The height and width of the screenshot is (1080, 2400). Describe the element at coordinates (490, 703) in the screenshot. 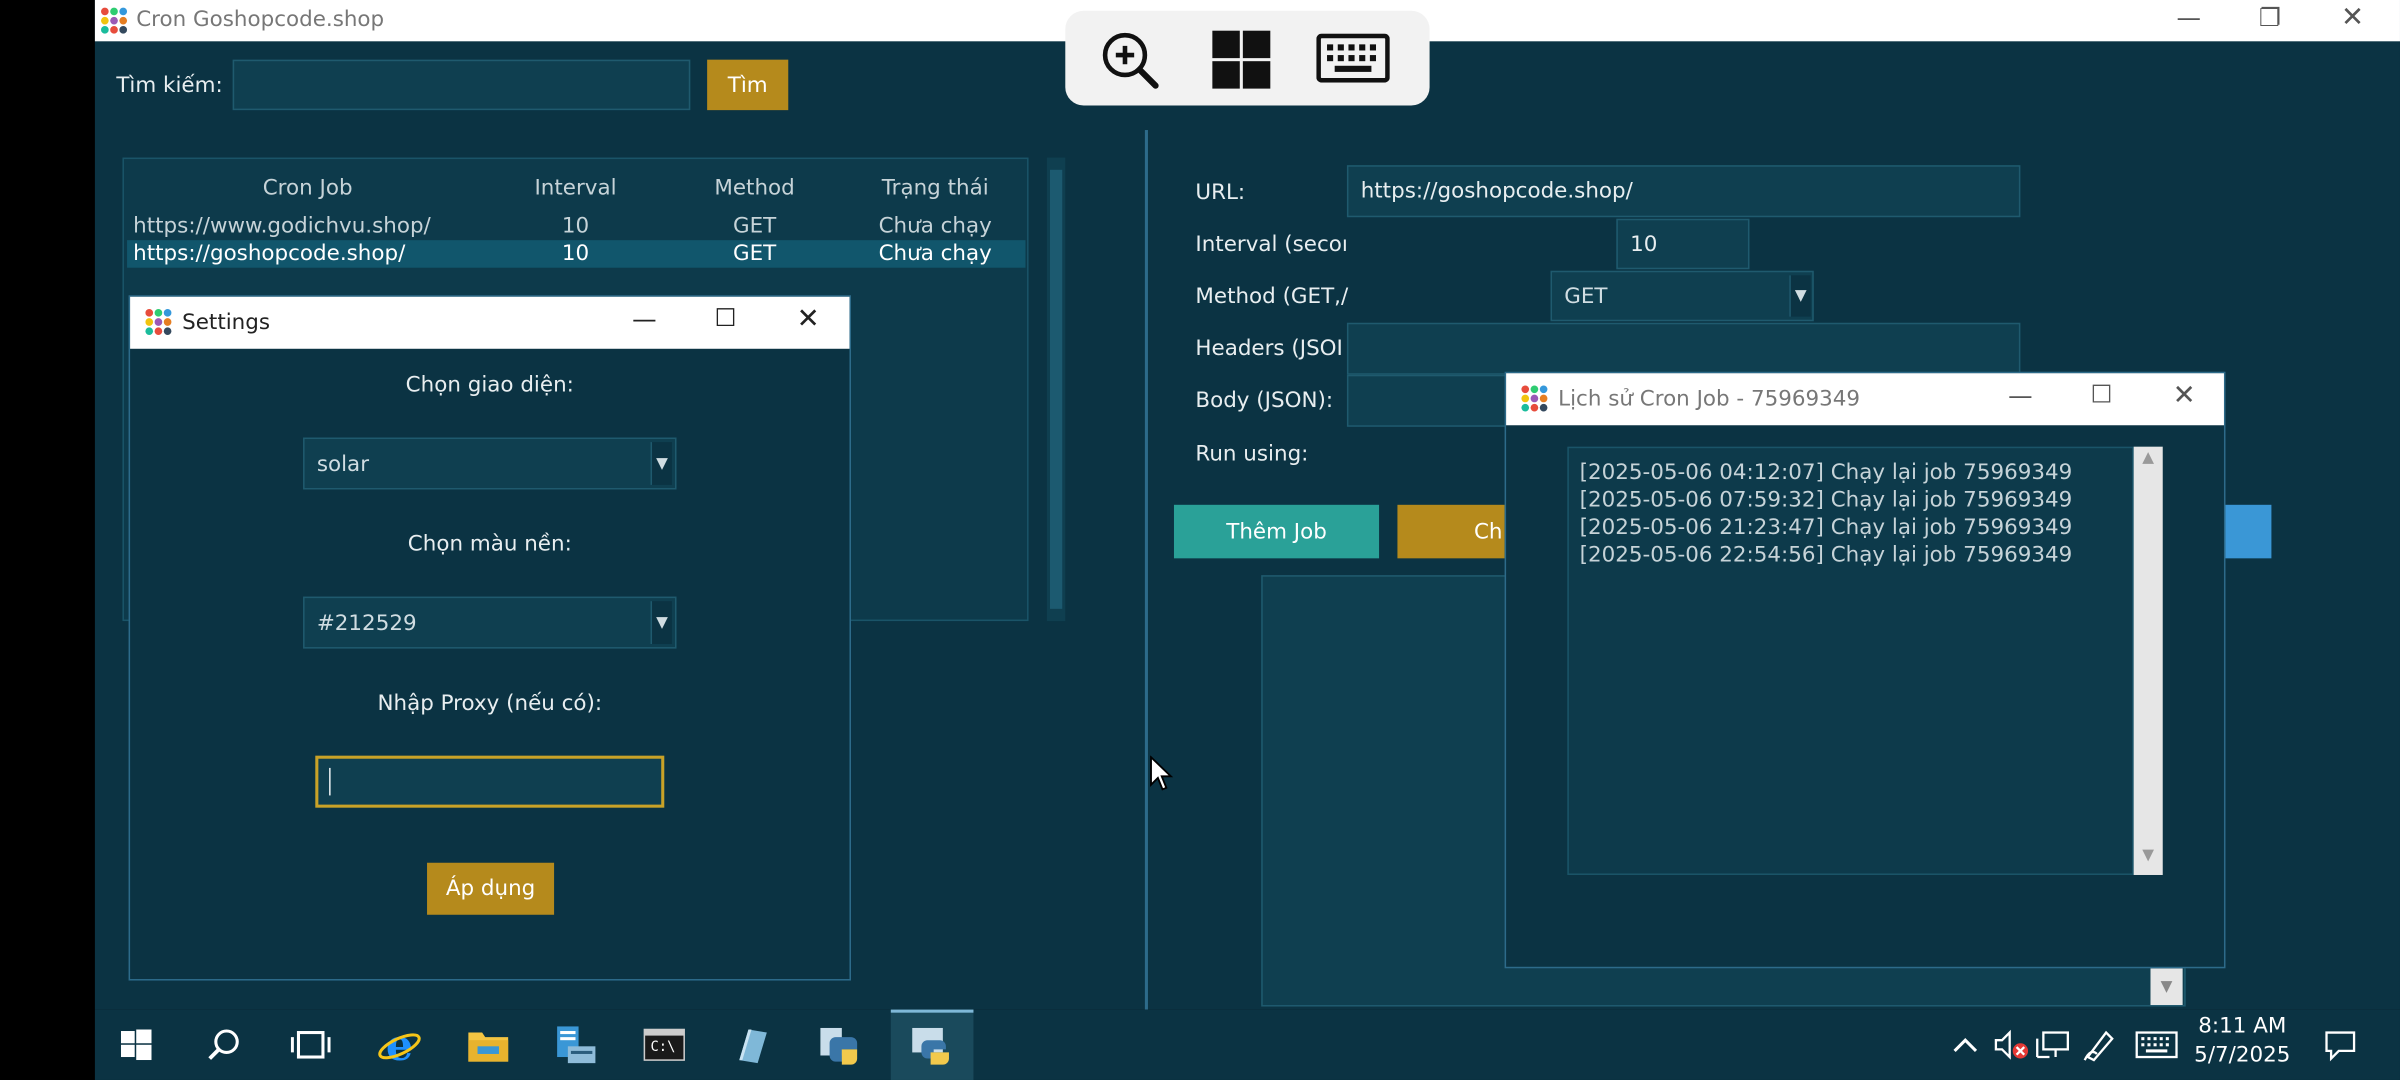

I see `proxy-label: Nhập Proxy (nếu có):` at that location.